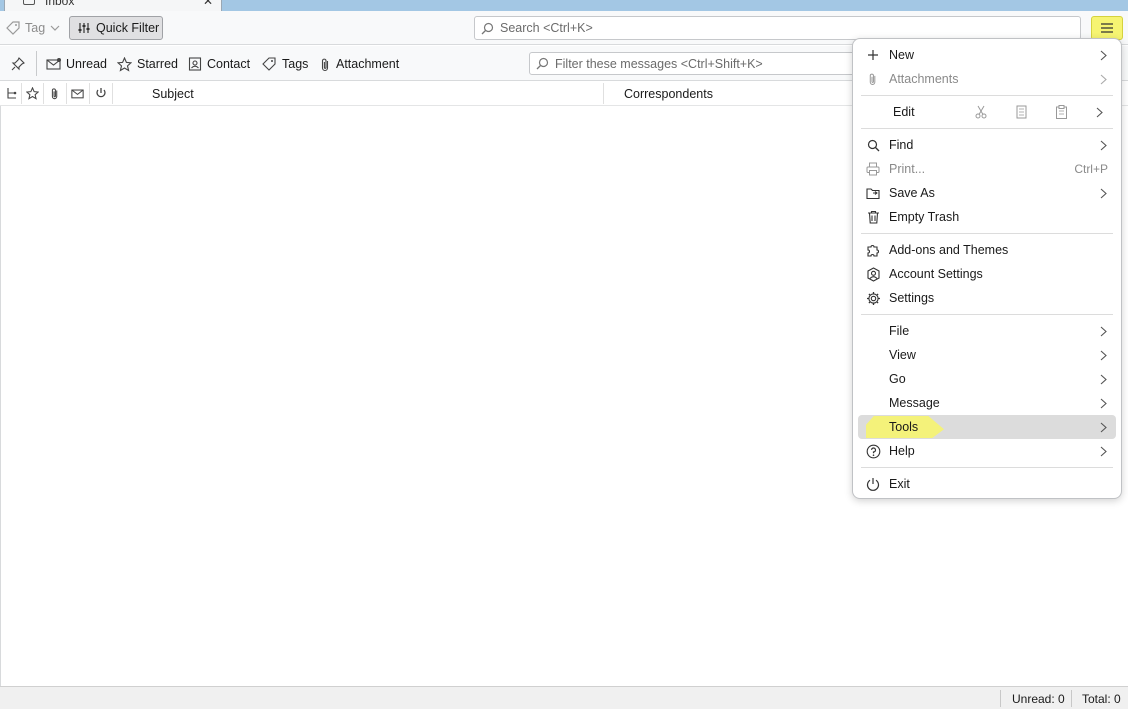 Image resolution: width=1128 pixels, height=709 pixels. What do you see at coordinates (124, 64) in the screenshot?
I see `star-icon` at bounding box center [124, 64].